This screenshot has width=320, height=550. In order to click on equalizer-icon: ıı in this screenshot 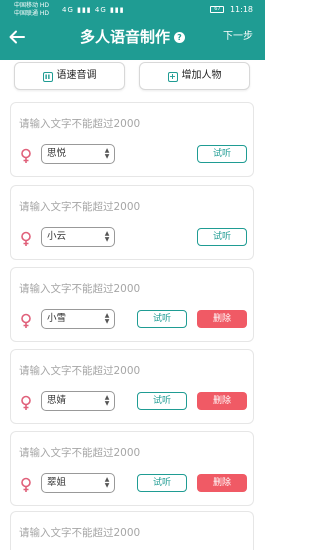, I will do `click(47, 77)`.